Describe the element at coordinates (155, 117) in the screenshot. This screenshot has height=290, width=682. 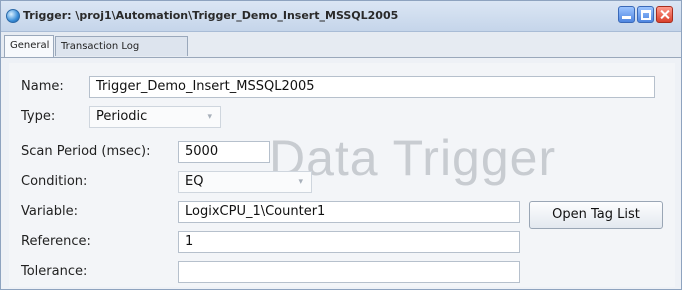
I see `type-select: Periodic ▾` at that location.